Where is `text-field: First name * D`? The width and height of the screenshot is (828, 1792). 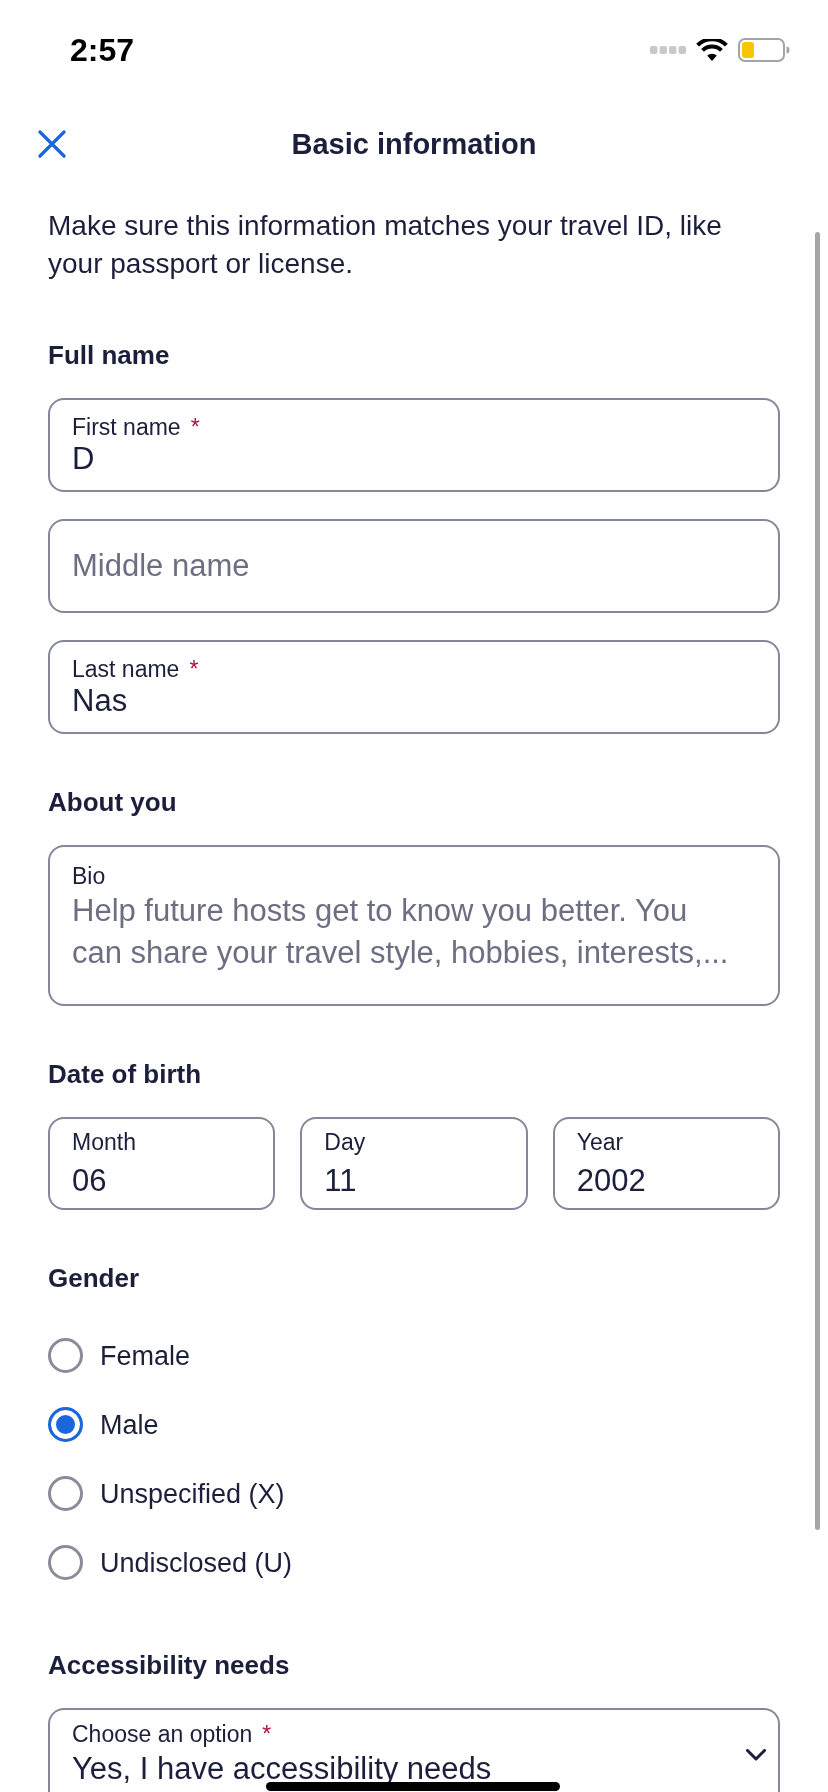
text-field: First name * D is located at coordinates (414, 445).